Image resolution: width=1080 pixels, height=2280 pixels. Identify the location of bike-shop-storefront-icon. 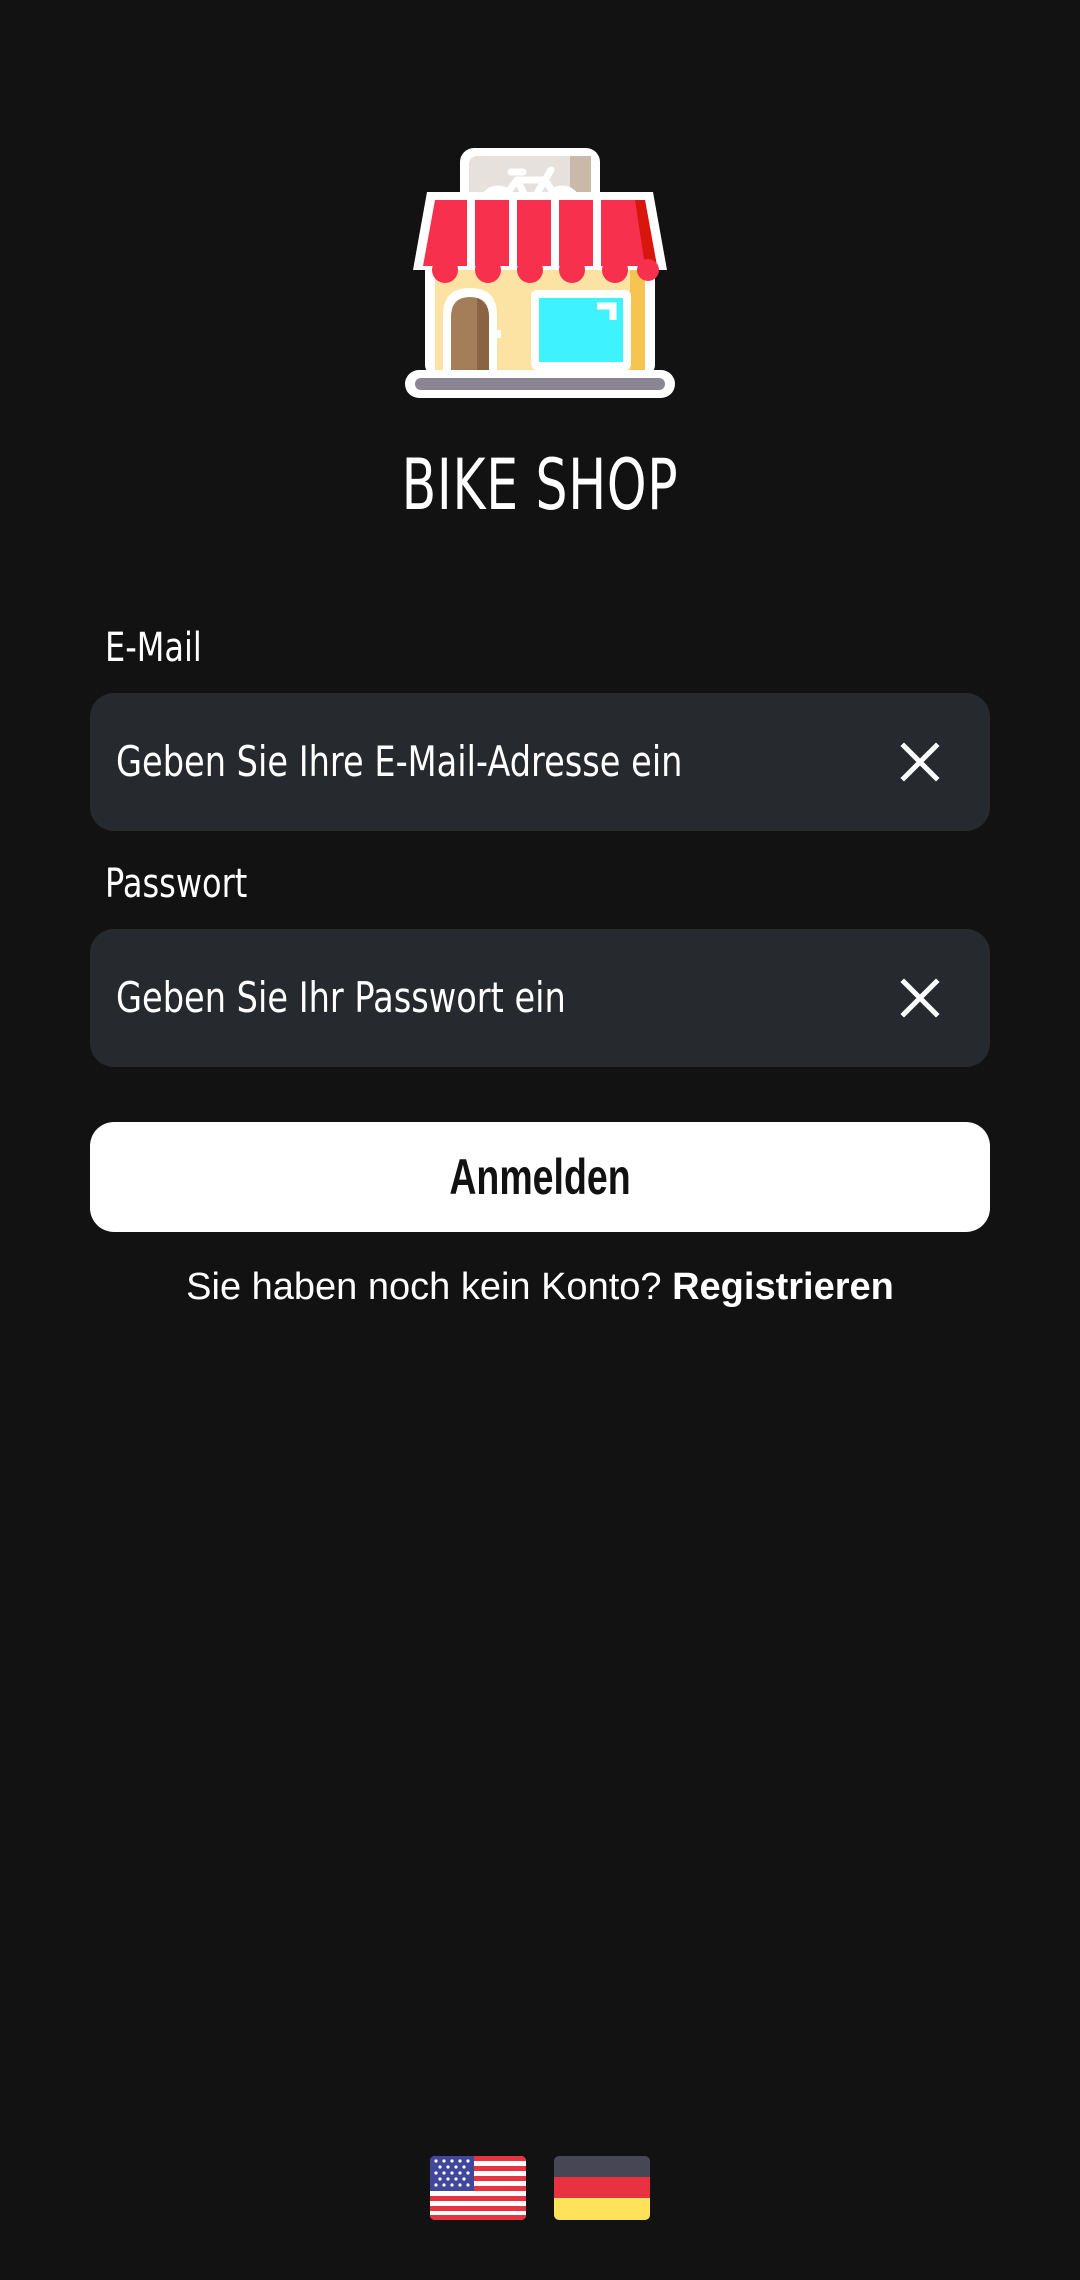
(540, 275).